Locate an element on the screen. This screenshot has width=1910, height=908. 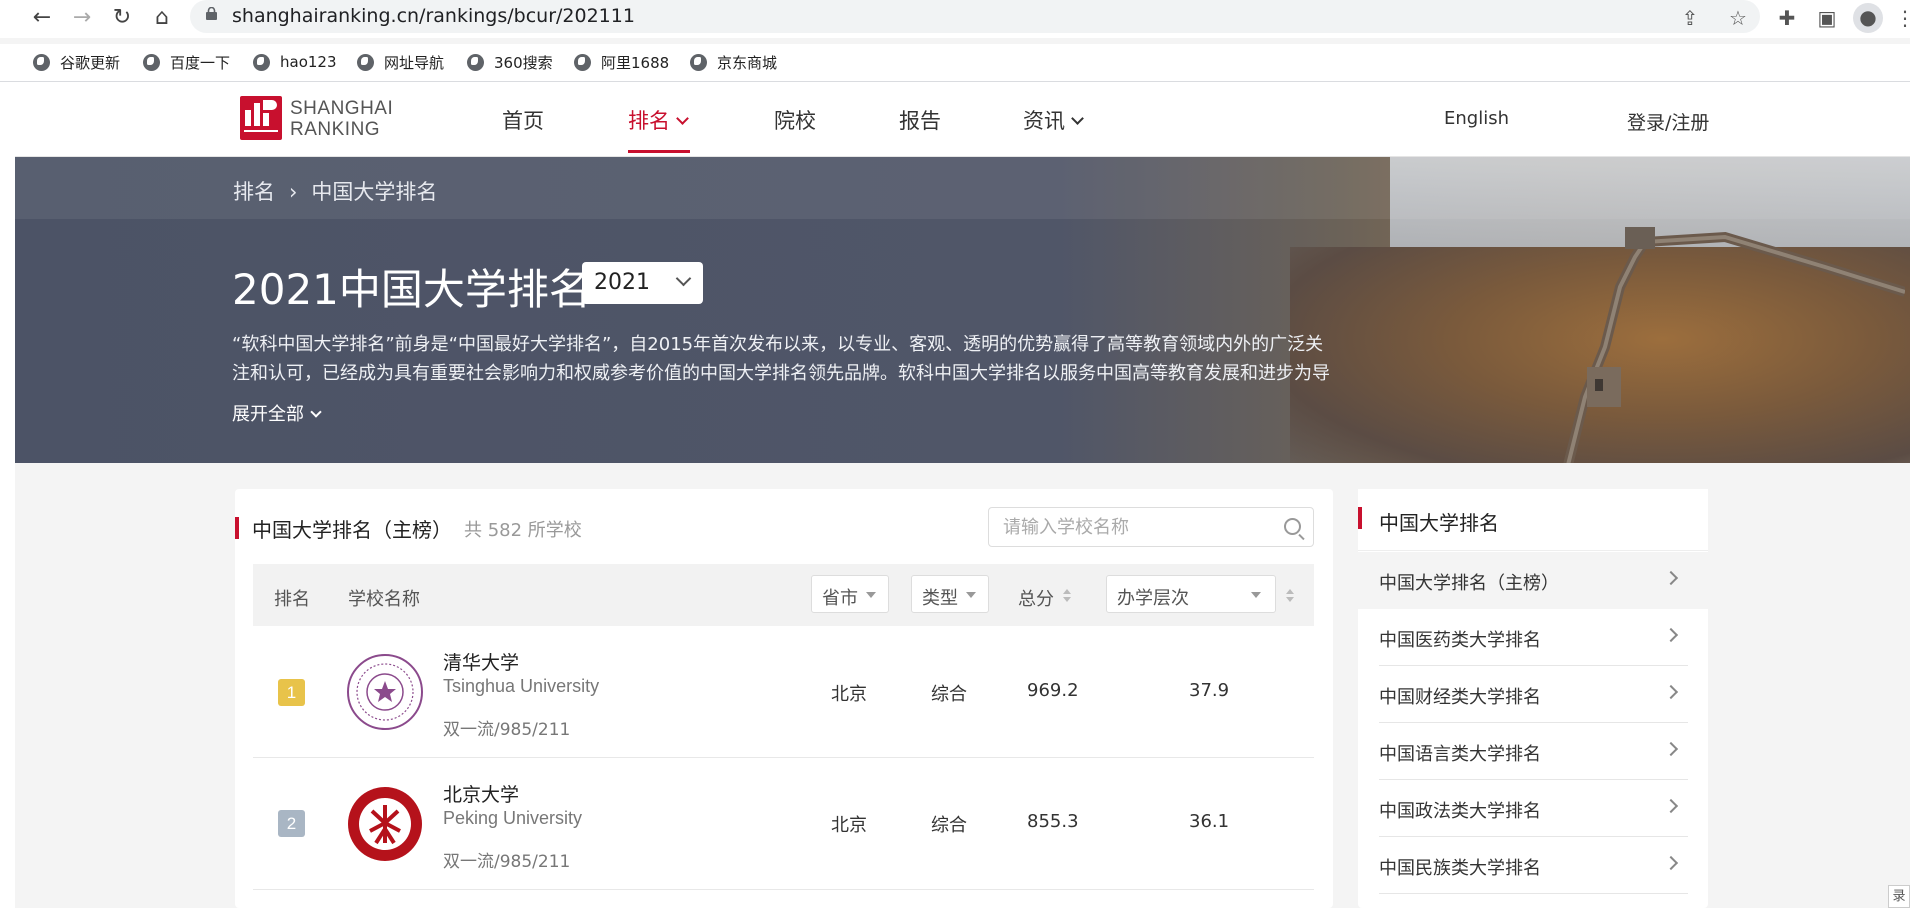
header-total-score: 总分 is located at coordinates (1036, 598).